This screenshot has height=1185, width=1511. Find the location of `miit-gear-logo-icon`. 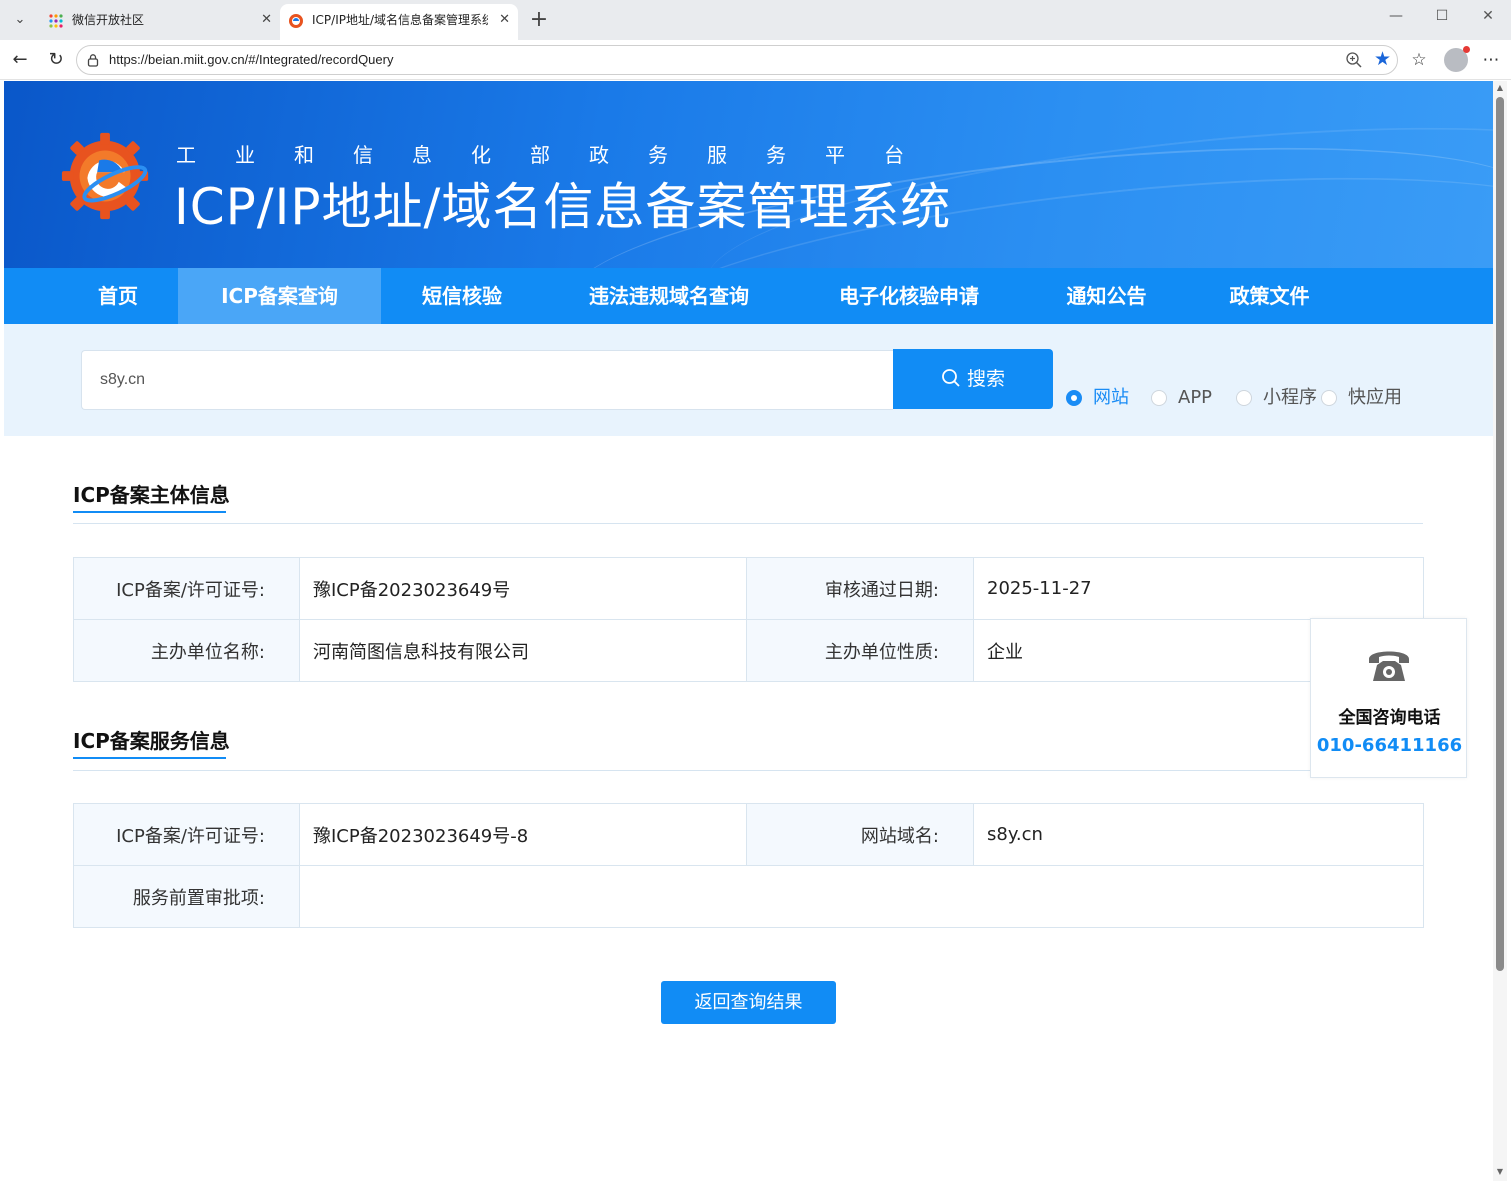

miit-gear-logo-icon is located at coordinates (105, 176).